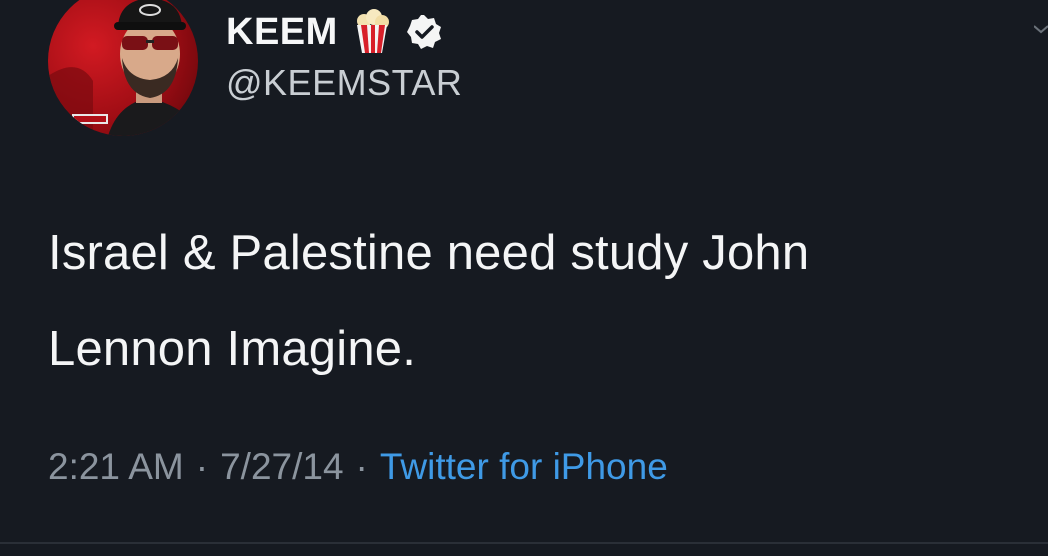  What do you see at coordinates (123, 68) in the screenshot?
I see `avatar` at bounding box center [123, 68].